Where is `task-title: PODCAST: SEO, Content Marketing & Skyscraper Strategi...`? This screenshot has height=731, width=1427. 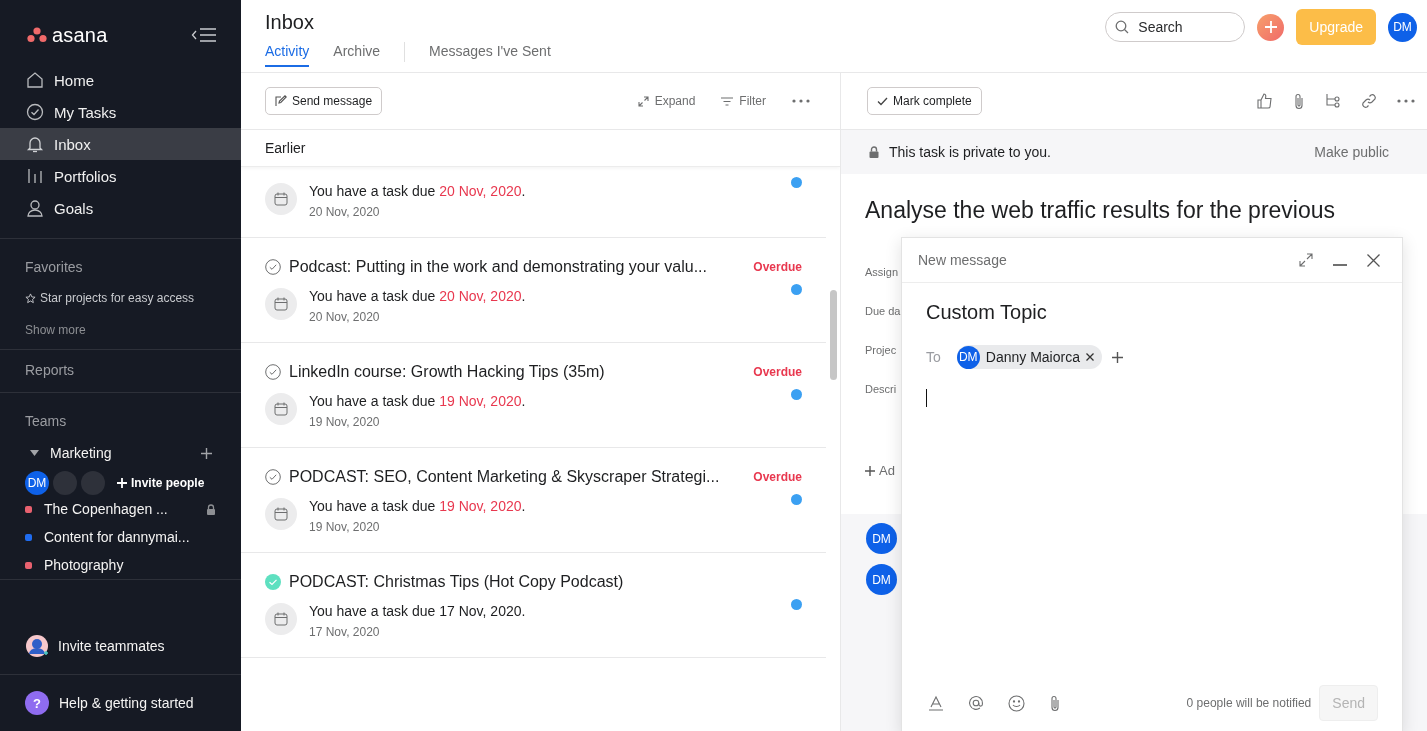 task-title: PODCAST: SEO, Content Marketing & Skyscraper Strategi... is located at coordinates (505, 477).